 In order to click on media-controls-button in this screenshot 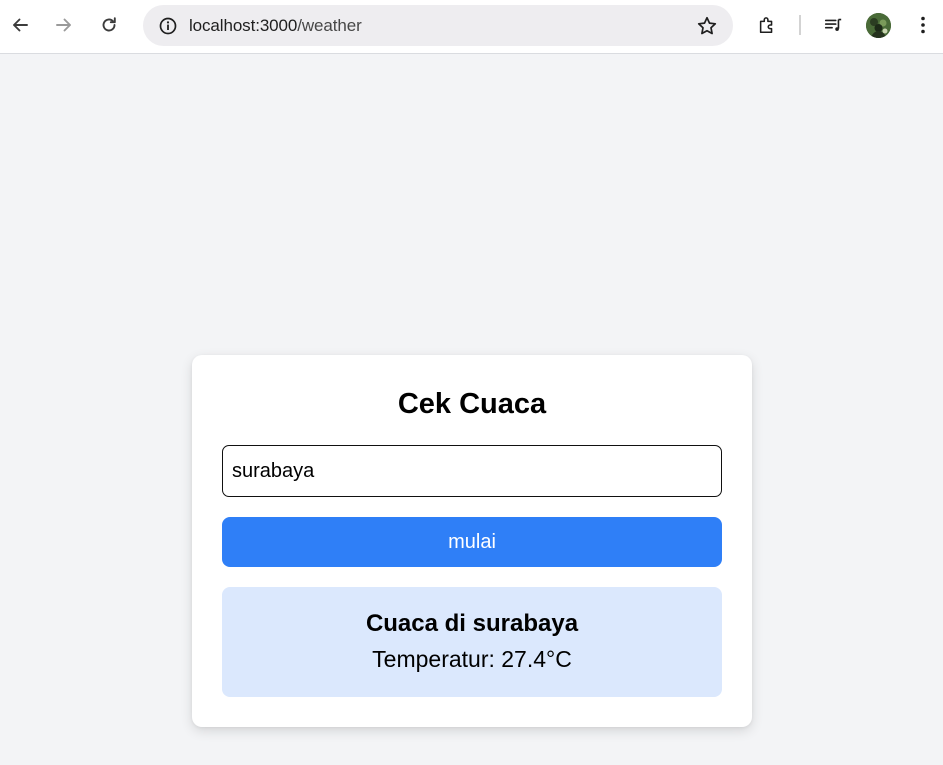, I will do `click(833, 25)`.